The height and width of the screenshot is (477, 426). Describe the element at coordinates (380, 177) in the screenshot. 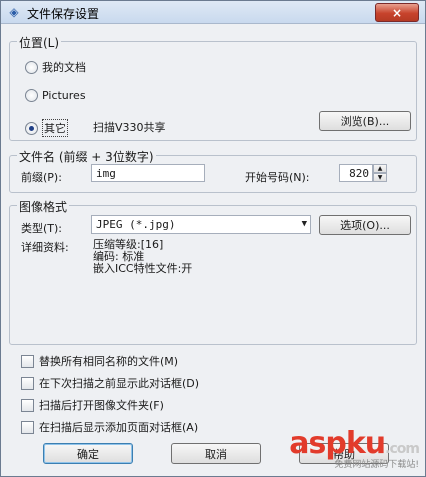

I see `stepper-down-icon: ▼` at that location.